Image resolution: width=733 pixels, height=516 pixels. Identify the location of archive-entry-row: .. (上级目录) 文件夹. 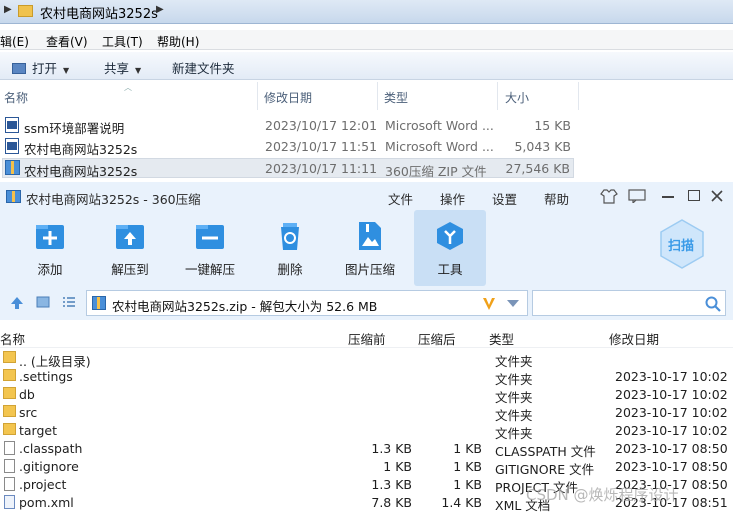
(366, 359).